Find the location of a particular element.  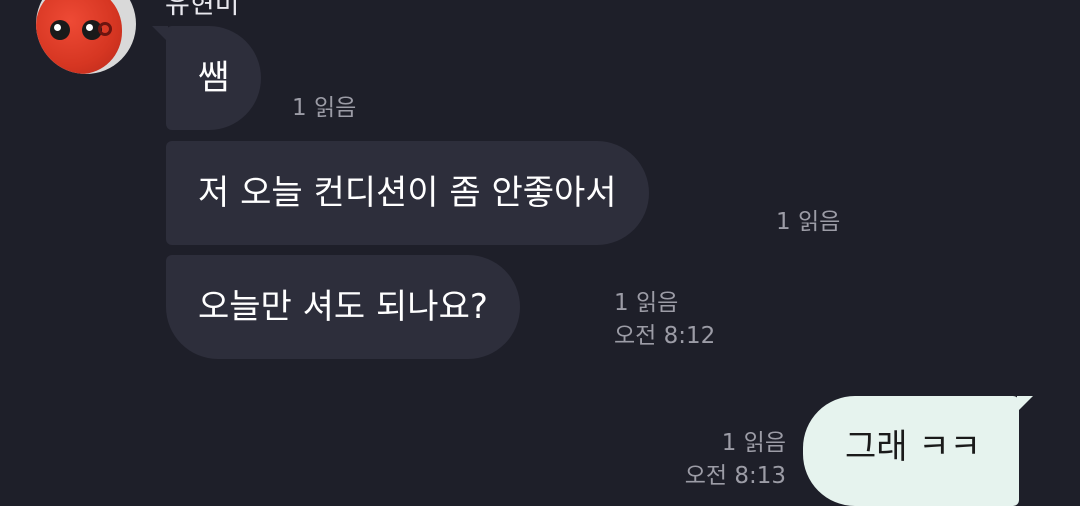

message-text: 저 오늘 컨디션이 좀 안좋아서 is located at coordinates (407, 193).